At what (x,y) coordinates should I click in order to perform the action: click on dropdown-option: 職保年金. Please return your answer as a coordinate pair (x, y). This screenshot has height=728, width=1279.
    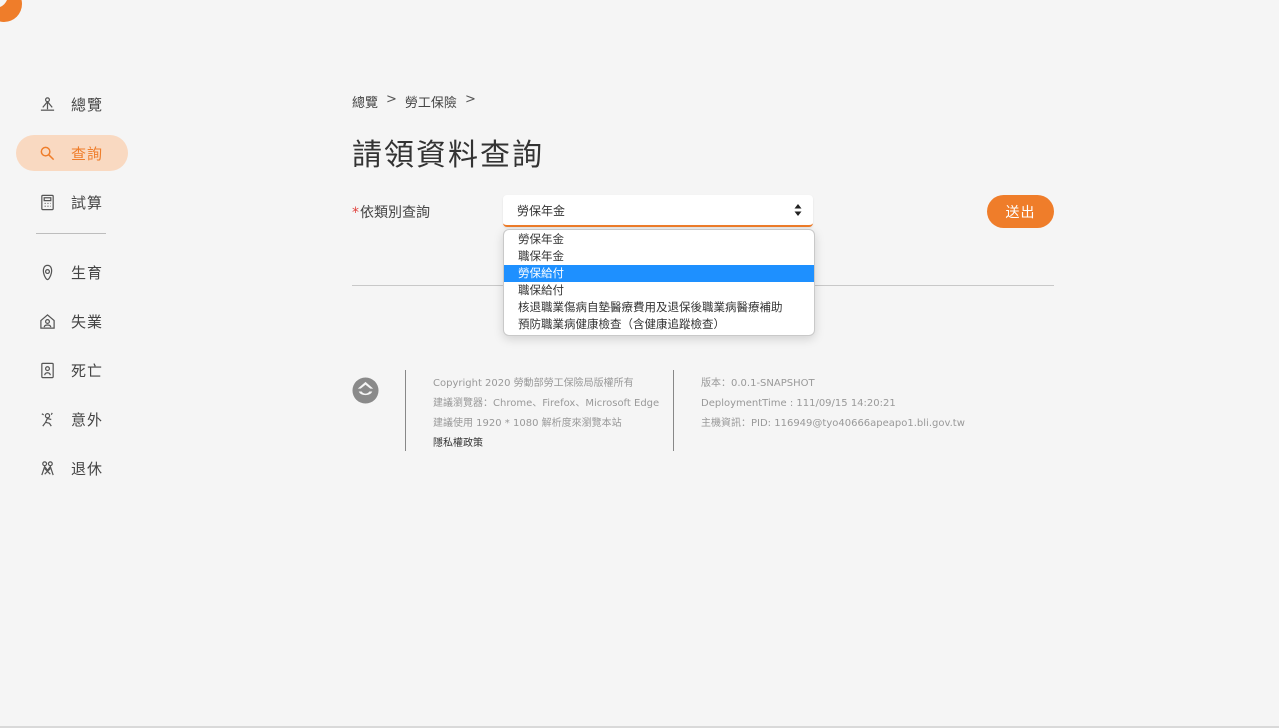
    Looking at the image, I should click on (659, 256).